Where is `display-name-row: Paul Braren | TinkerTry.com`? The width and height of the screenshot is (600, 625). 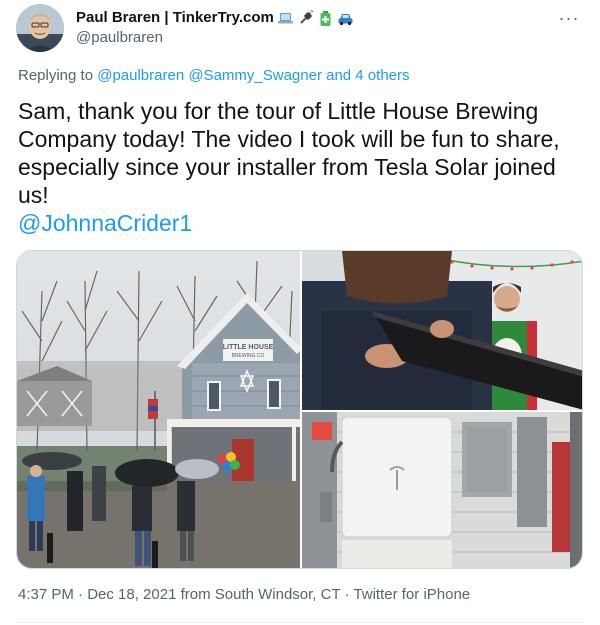
display-name-row: Paul Braren | TinkerTry.com is located at coordinates (215, 18).